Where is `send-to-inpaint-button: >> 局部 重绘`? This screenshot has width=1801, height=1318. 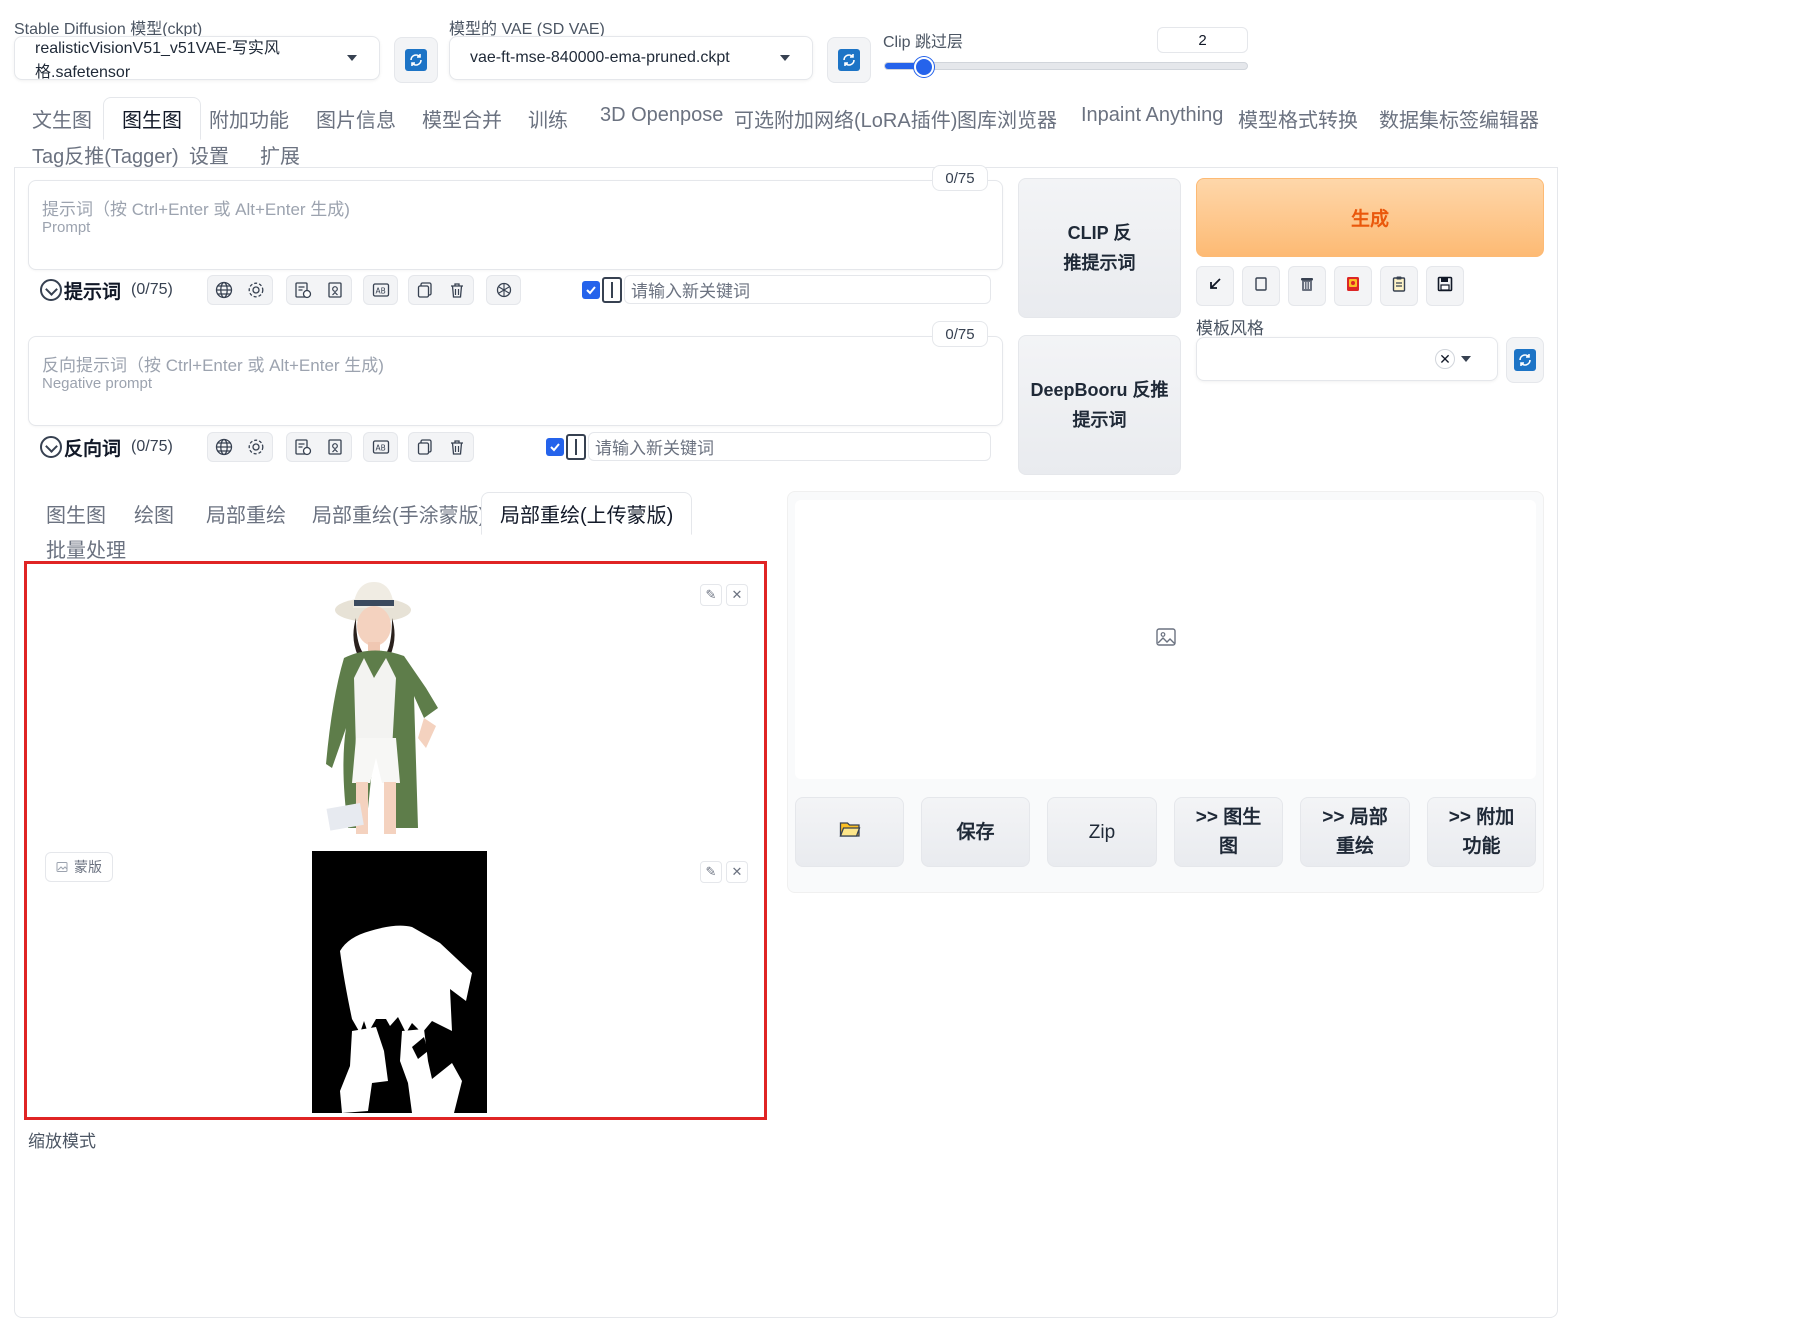
send-to-inpaint-button: >> 局部 重绘 is located at coordinates (1355, 832).